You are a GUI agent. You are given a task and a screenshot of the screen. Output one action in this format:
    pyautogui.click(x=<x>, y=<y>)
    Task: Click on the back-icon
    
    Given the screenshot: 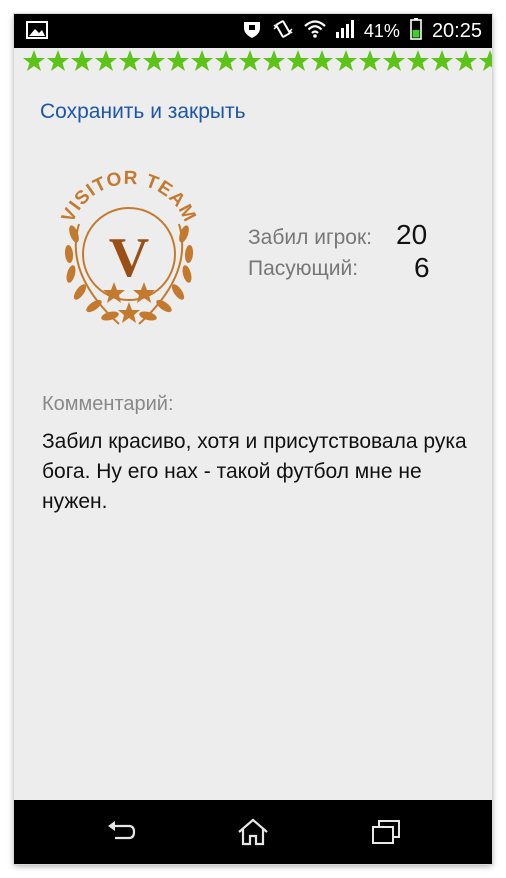 What is the action you would take?
    pyautogui.click(x=120, y=832)
    